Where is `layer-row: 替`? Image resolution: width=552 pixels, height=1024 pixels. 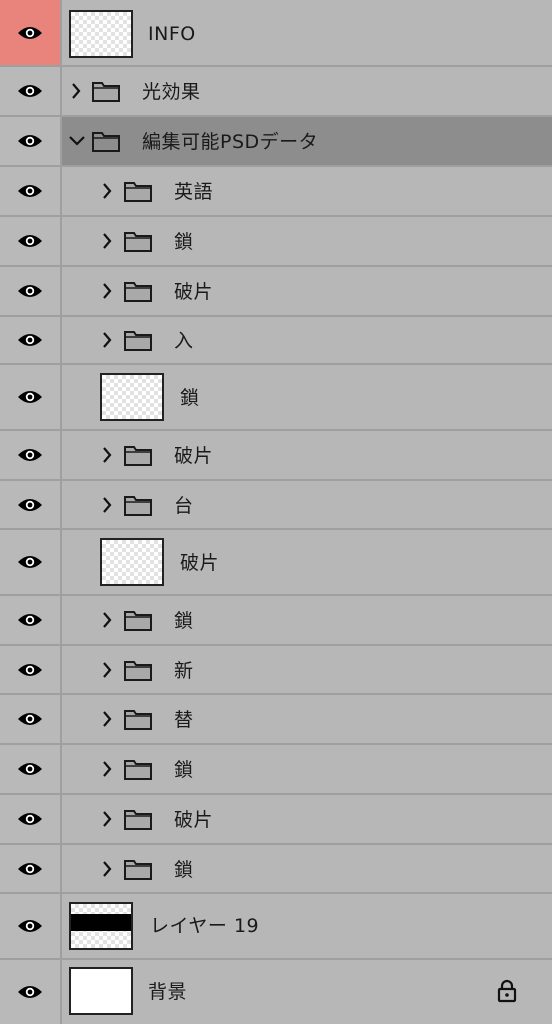 layer-row: 替 is located at coordinates (276, 720).